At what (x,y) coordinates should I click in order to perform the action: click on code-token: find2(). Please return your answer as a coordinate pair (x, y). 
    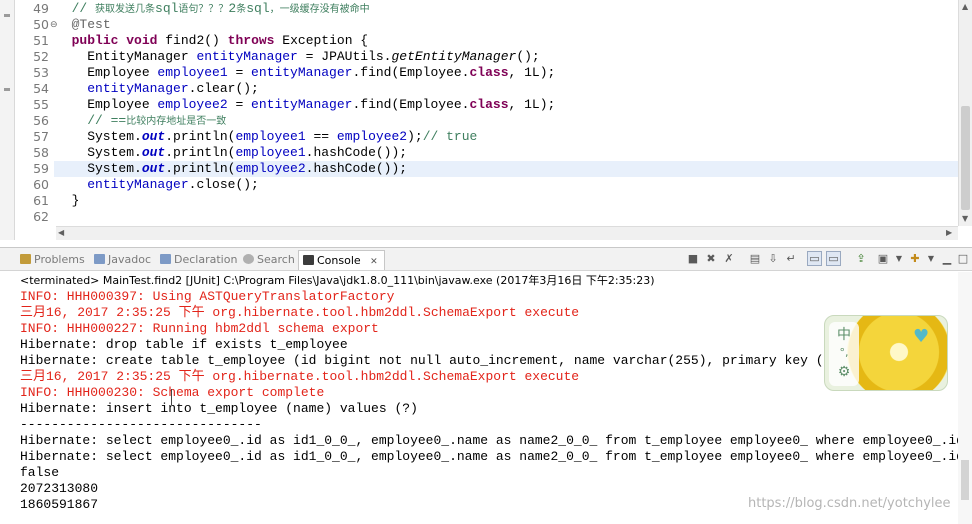
    Looking at the image, I should click on (192, 40).